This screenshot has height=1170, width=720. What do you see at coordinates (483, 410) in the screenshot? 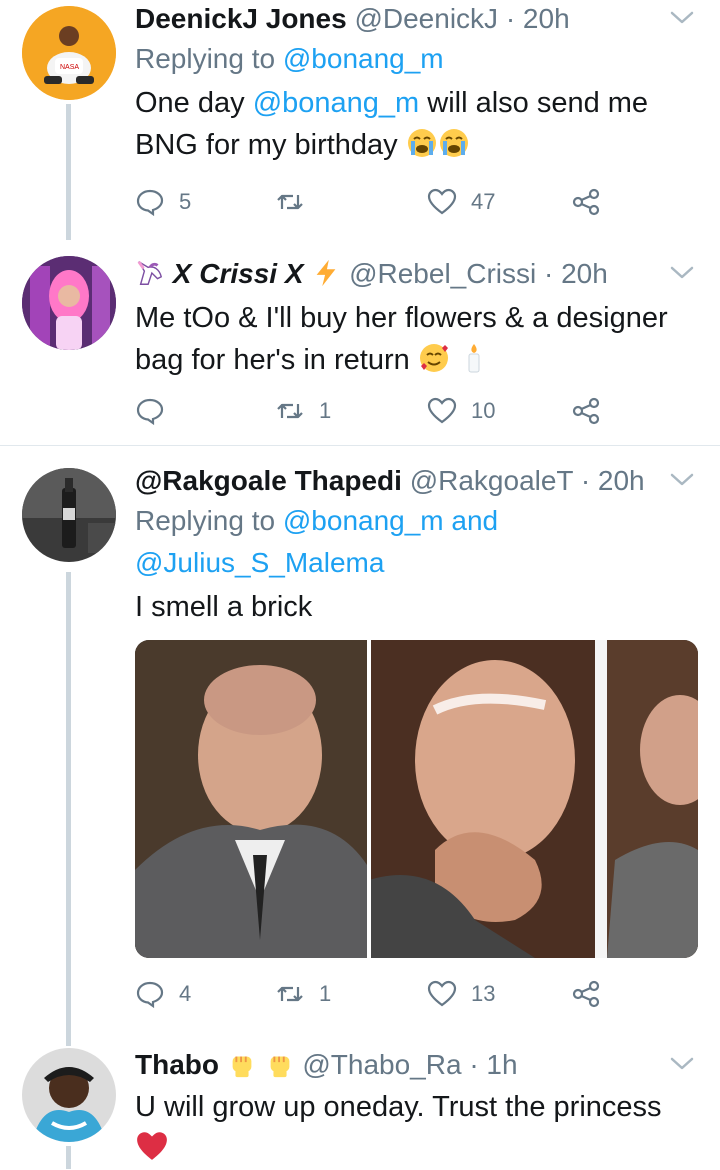
I see `like-count: 10` at bounding box center [483, 410].